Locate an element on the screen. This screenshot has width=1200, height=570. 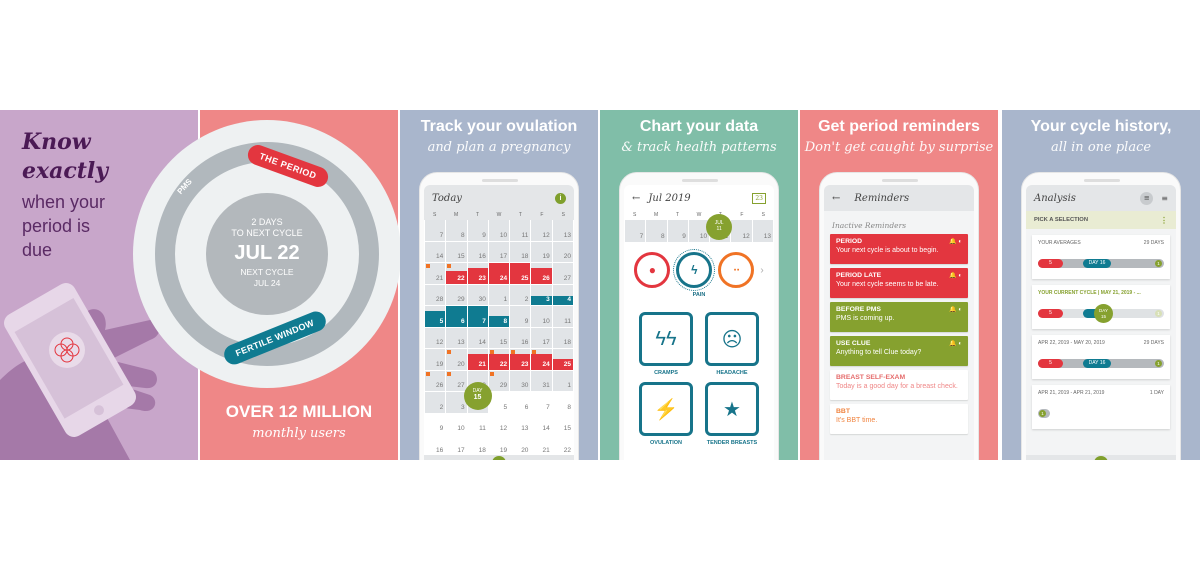
pain-category-icon: ϟ is located at coordinates (694, 270).